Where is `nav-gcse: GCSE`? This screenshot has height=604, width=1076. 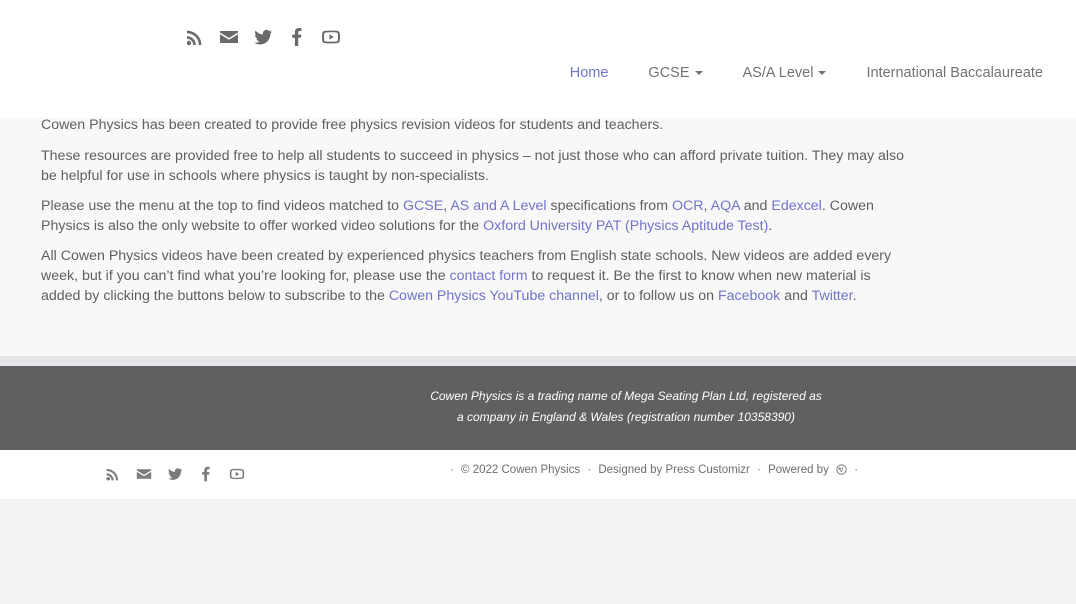
nav-gcse: GCSE is located at coordinates (675, 73).